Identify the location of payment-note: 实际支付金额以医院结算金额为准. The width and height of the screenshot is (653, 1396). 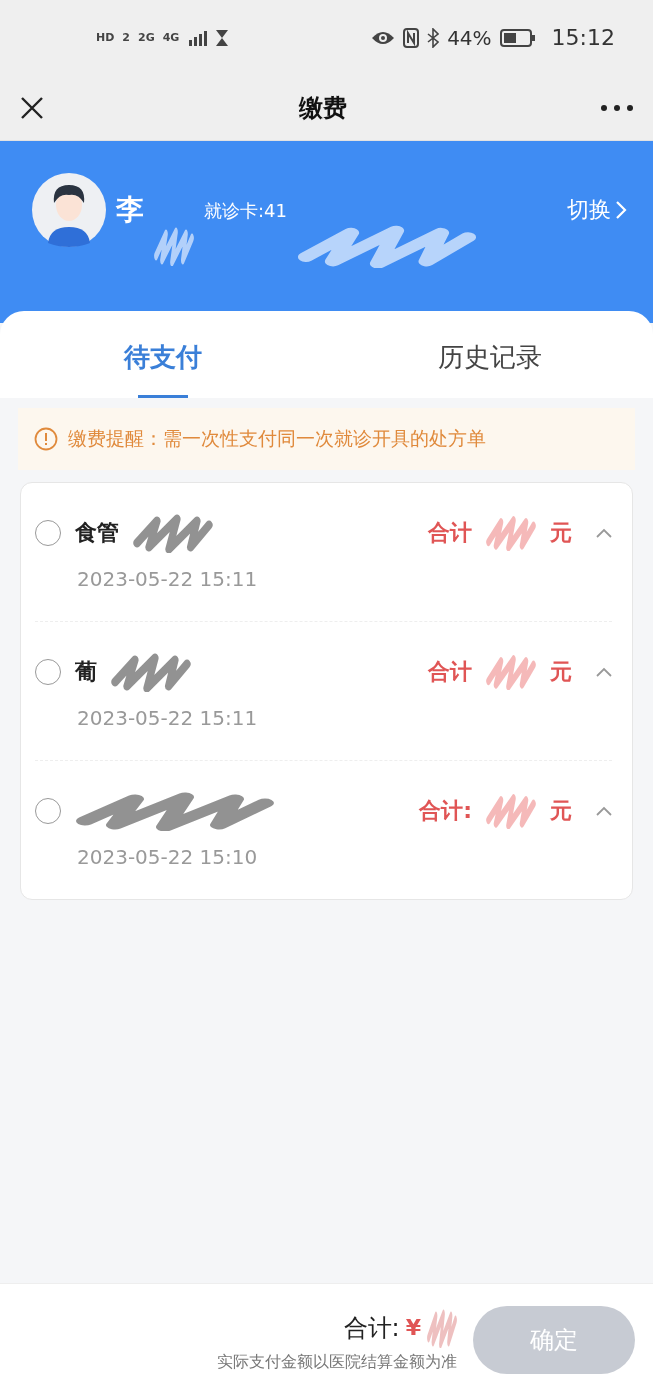
(337, 1362).